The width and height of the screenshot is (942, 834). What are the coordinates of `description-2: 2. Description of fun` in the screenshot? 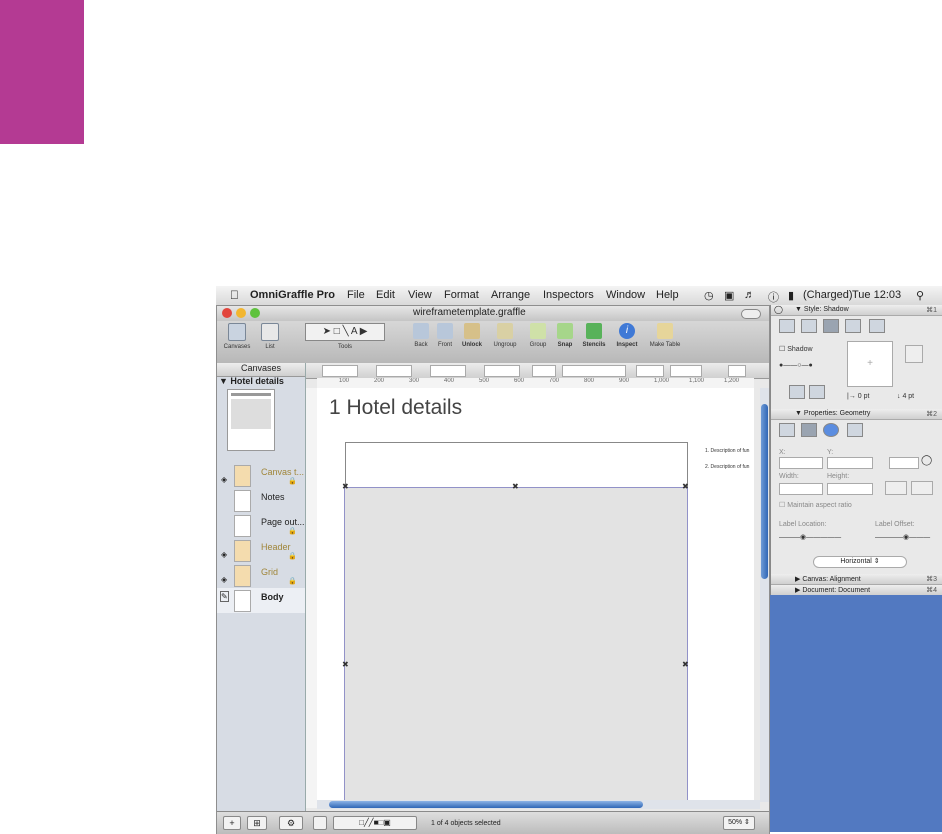 It's located at (727, 467).